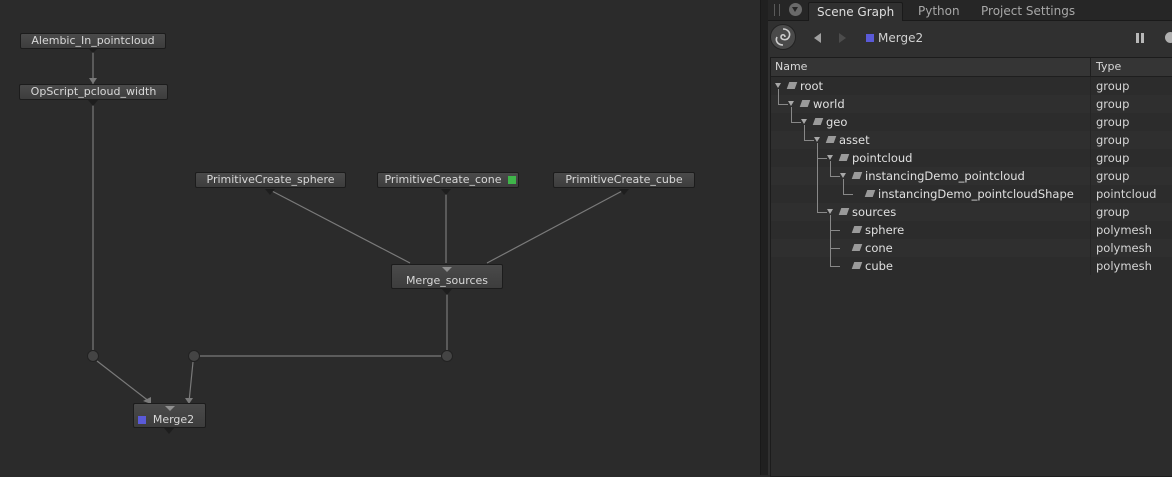 This screenshot has width=1172, height=477. Describe the element at coordinates (971, 140) in the screenshot. I see `tree-row: asset group` at that location.